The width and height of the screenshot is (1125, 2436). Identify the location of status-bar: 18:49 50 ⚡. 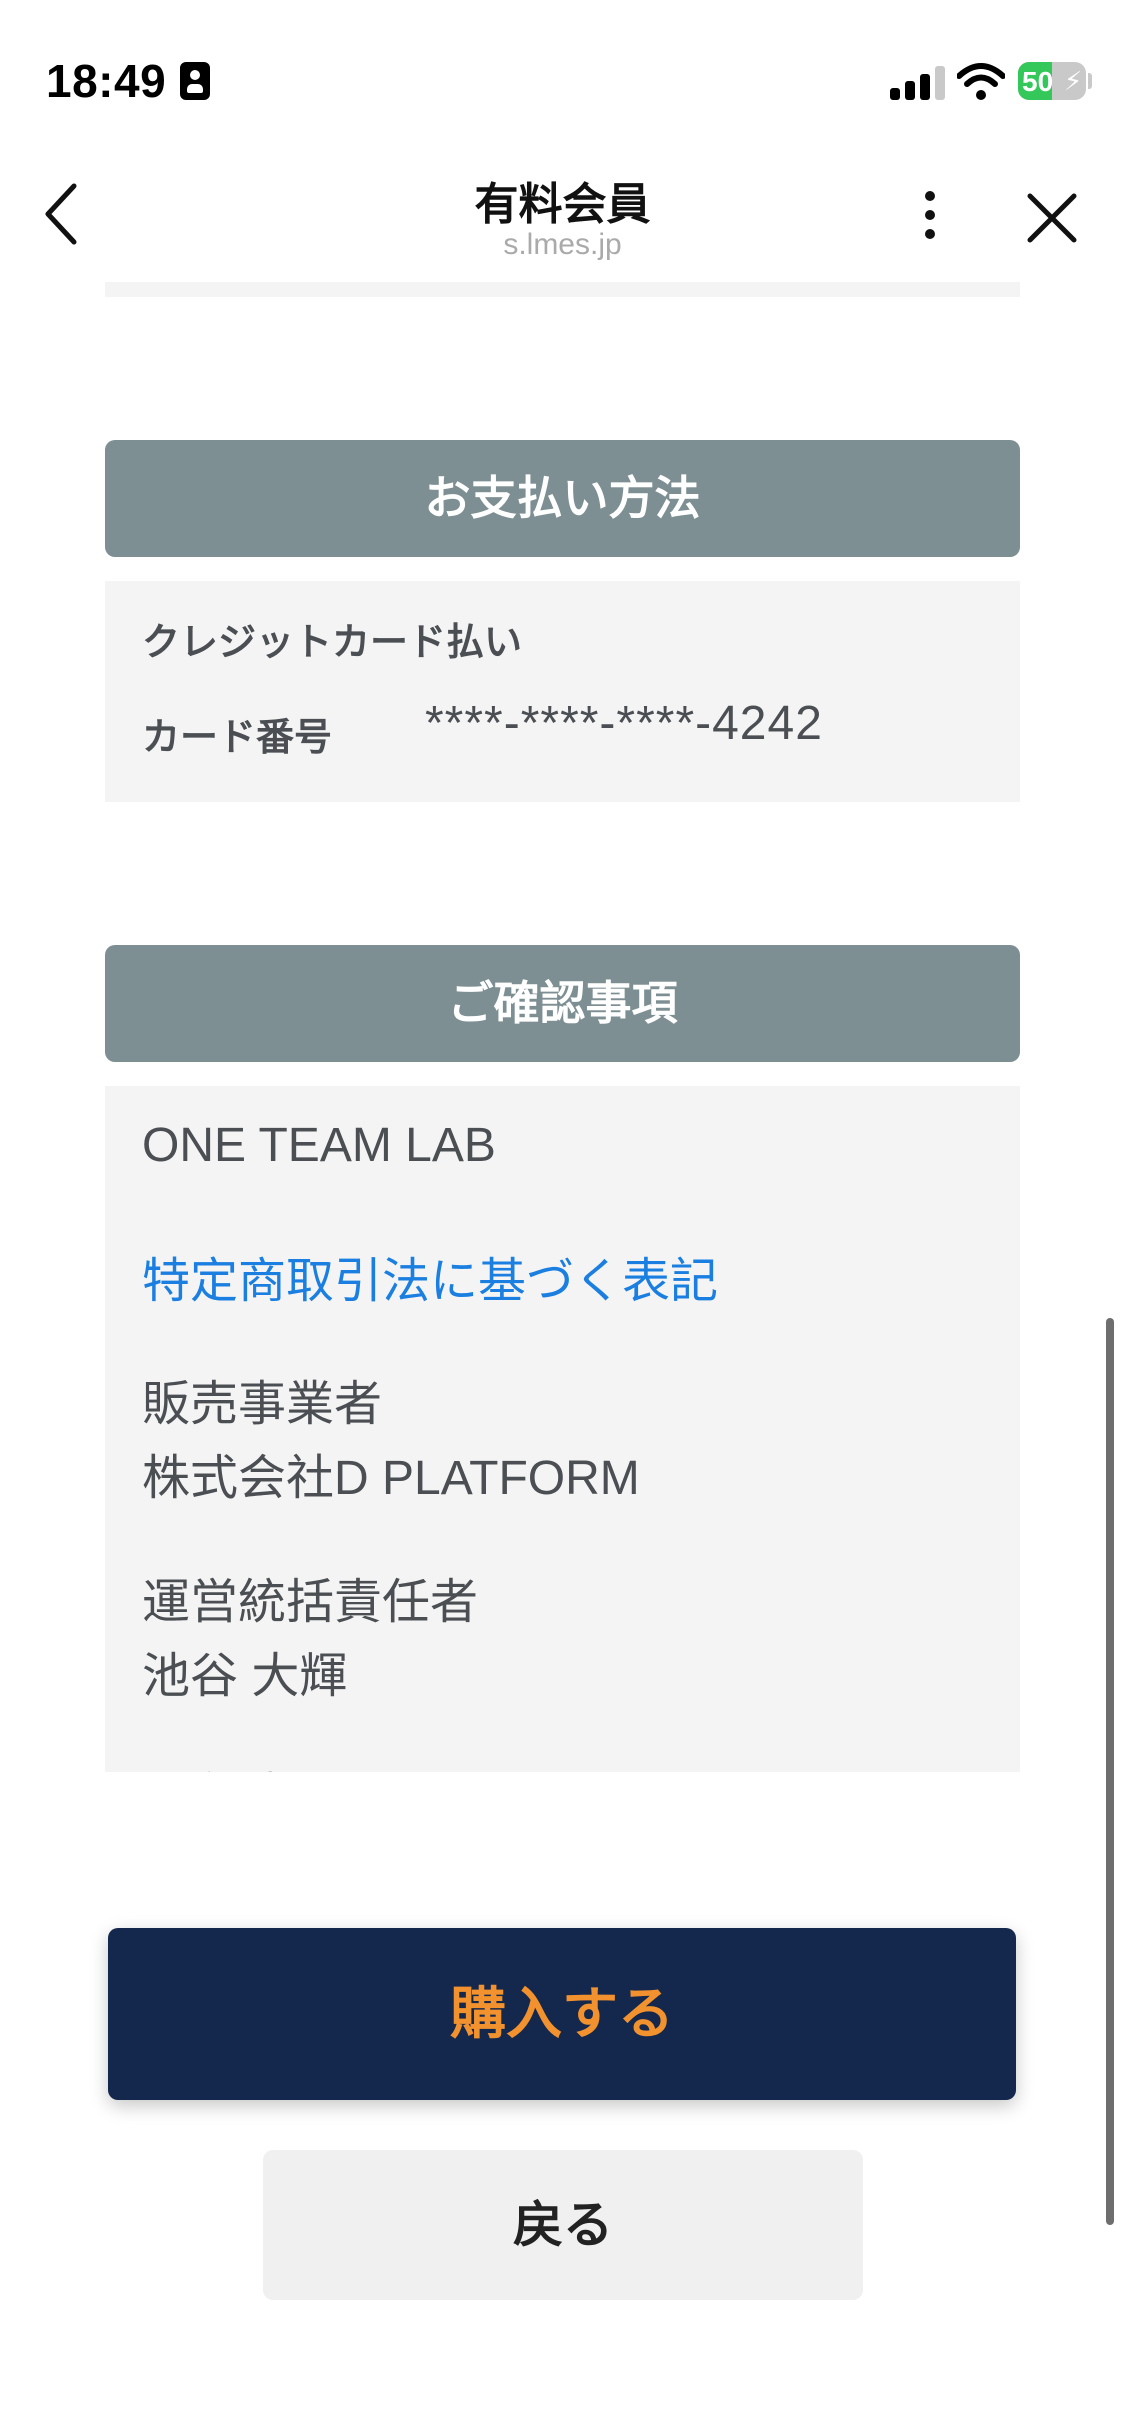
(562, 75).